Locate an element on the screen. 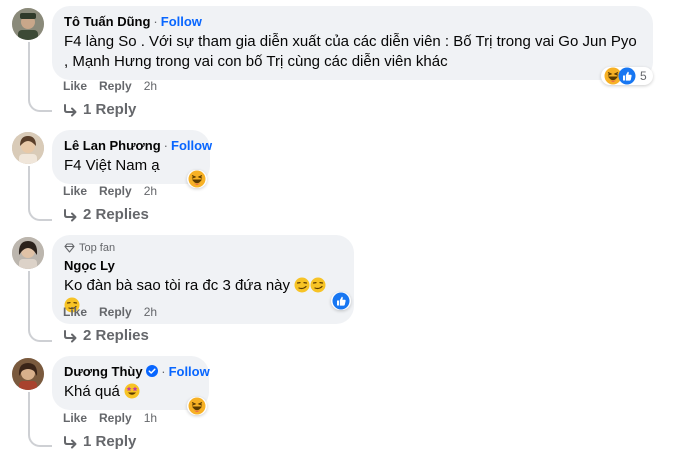 This screenshot has height=450, width=694. comment-bubble: Dương Thùy · Follow Khá quá is located at coordinates (131, 383).